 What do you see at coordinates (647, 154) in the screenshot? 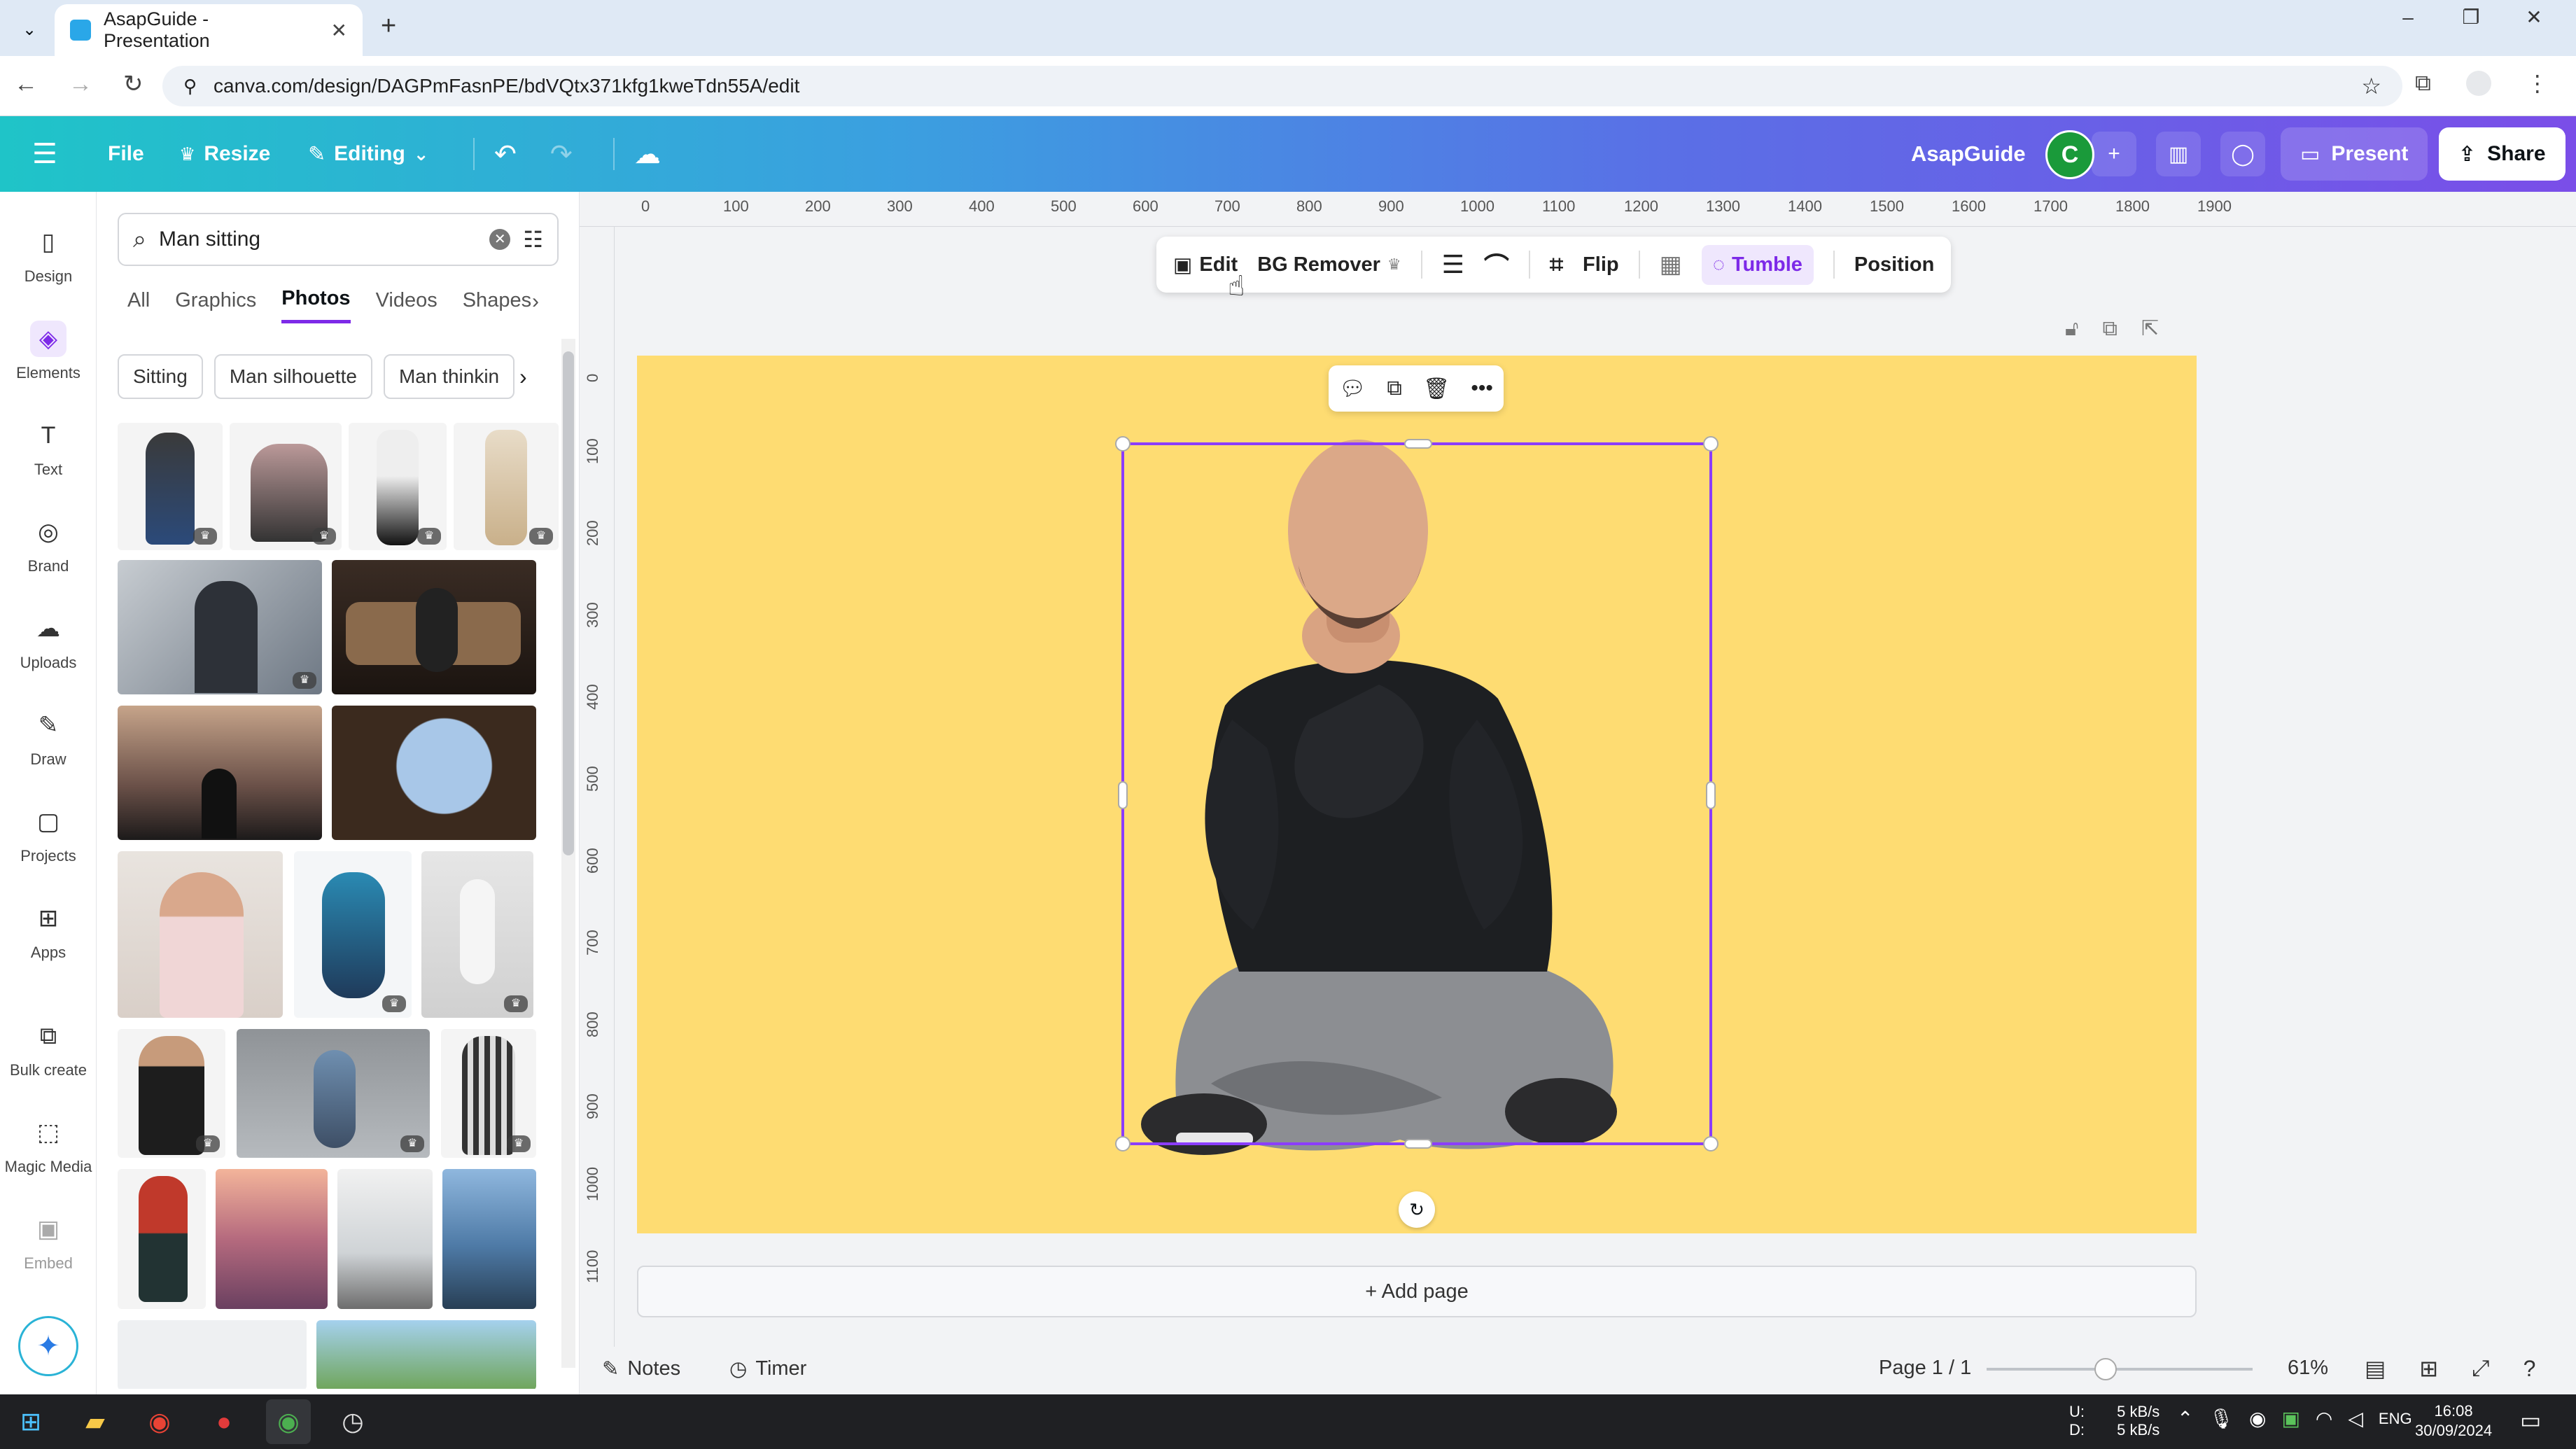
I see `cloud-save-icon: ☁` at bounding box center [647, 154].